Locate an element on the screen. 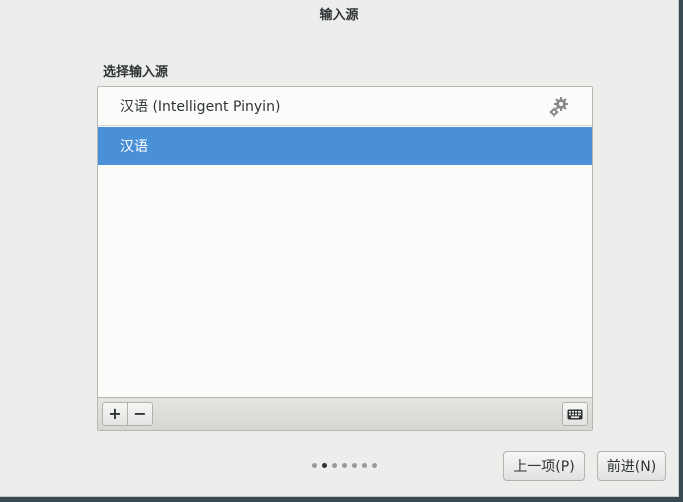  add-button: + is located at coordinates (115, 414).